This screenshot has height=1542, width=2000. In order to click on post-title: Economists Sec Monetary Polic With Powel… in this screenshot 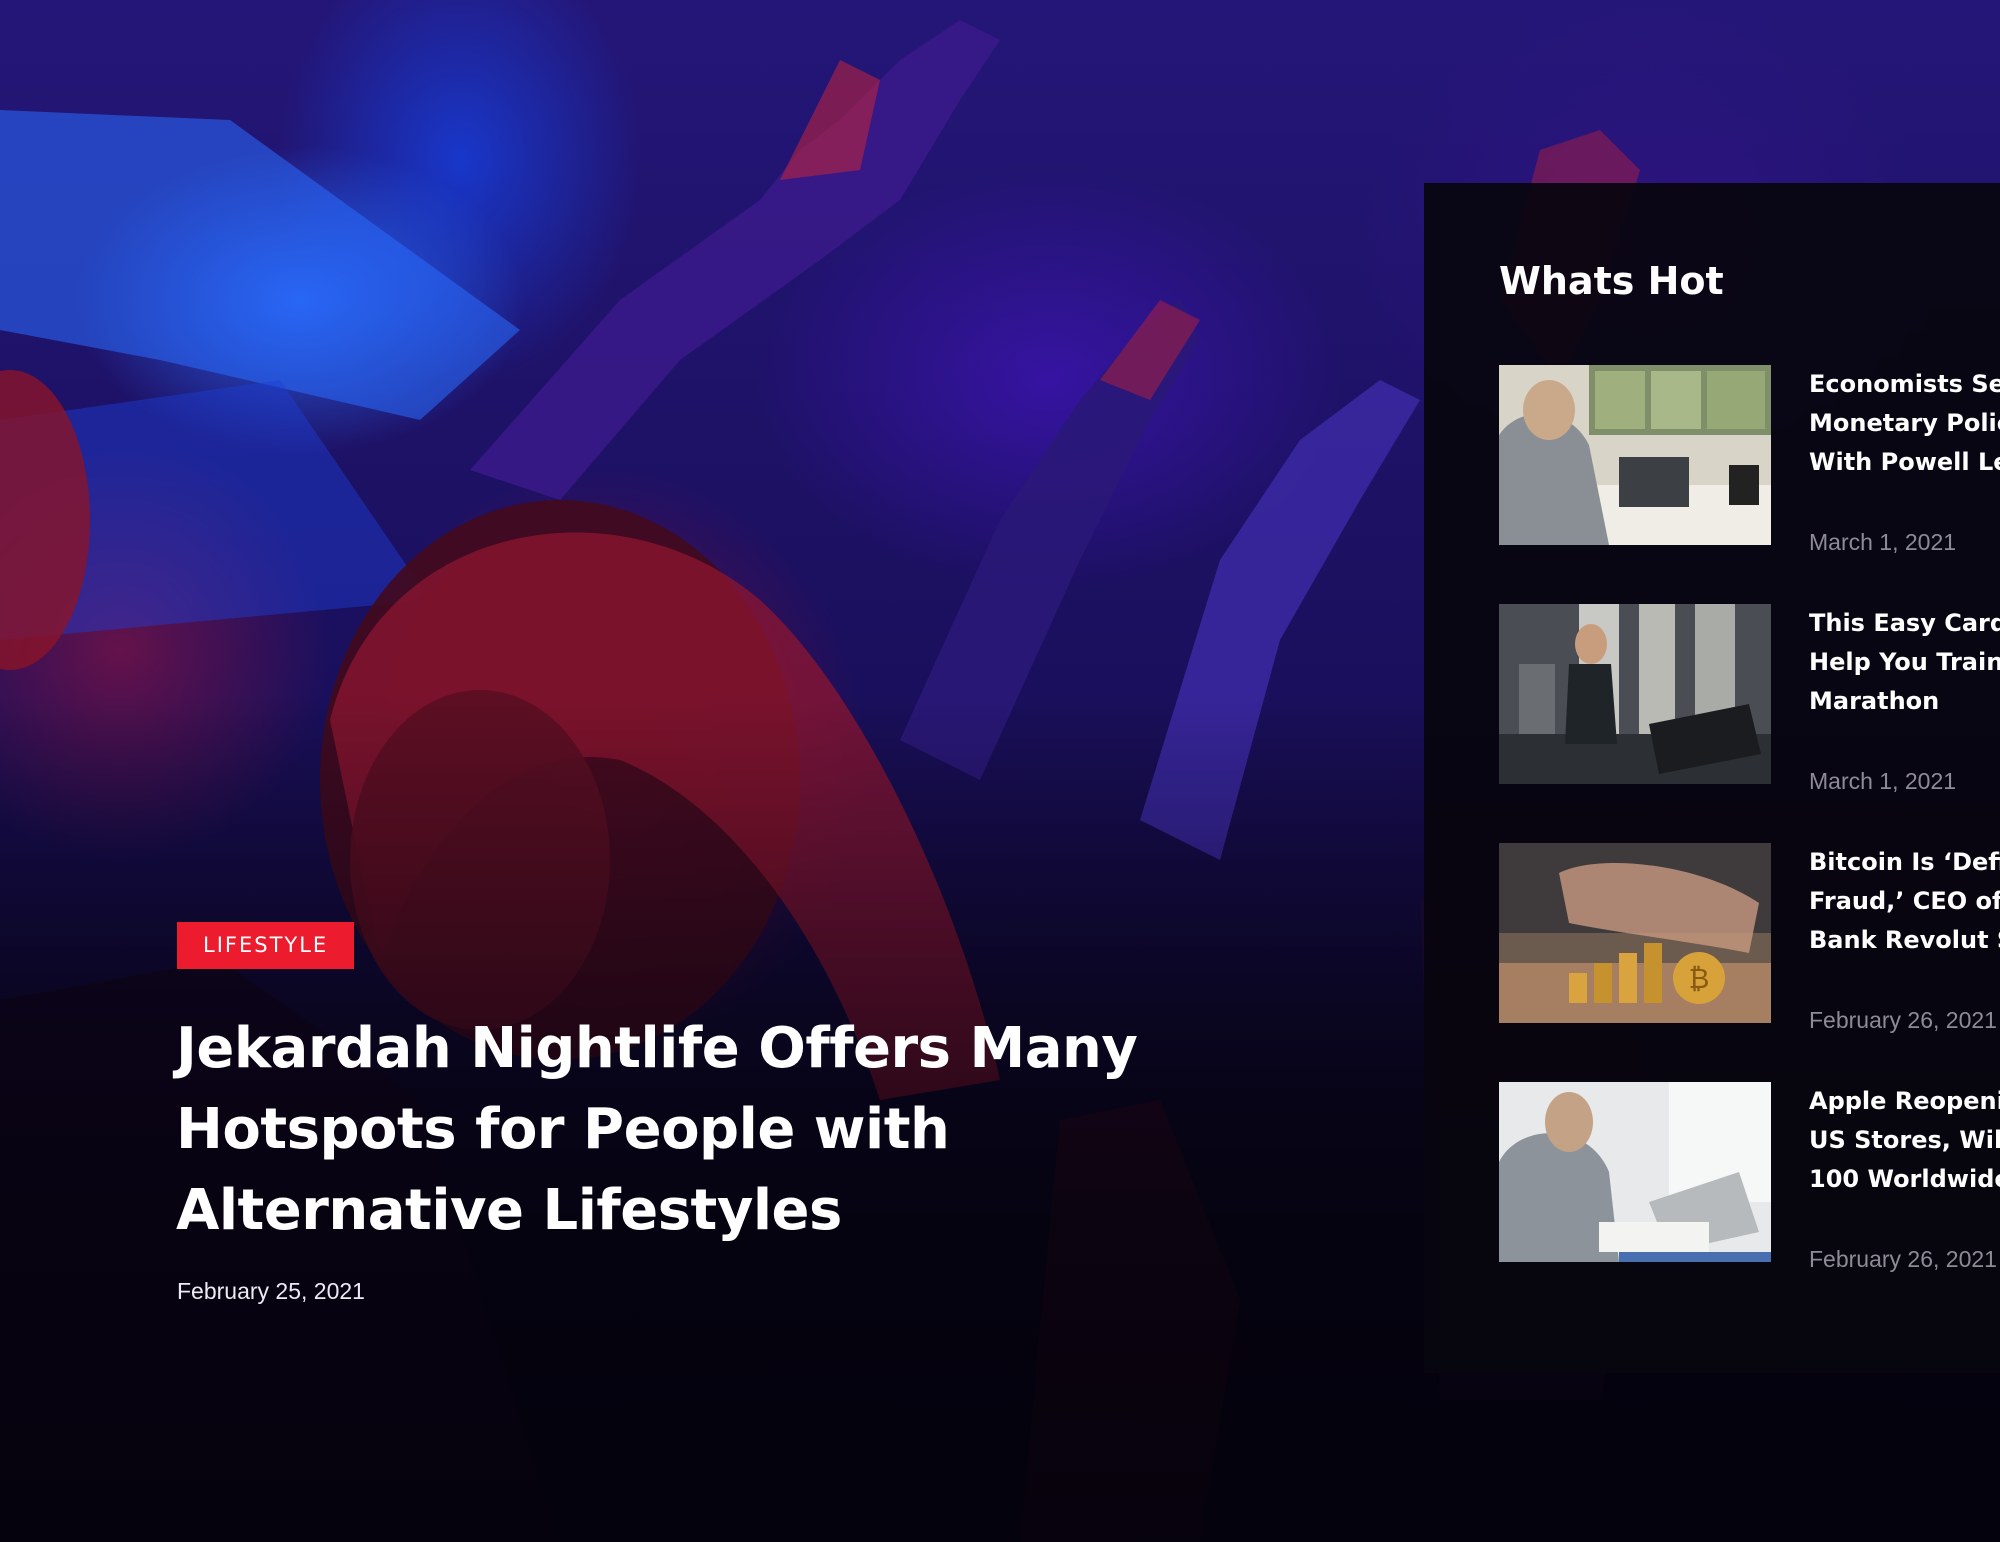, I will do `click(1904, 423)`.